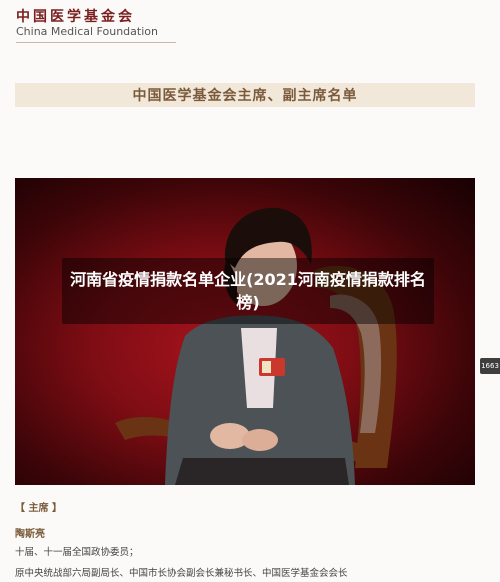  What do you see at coordinates (75, 17) in the screenshot?
I see `logo-cn: 中国医学基金会` at bounding box center [75, 17].